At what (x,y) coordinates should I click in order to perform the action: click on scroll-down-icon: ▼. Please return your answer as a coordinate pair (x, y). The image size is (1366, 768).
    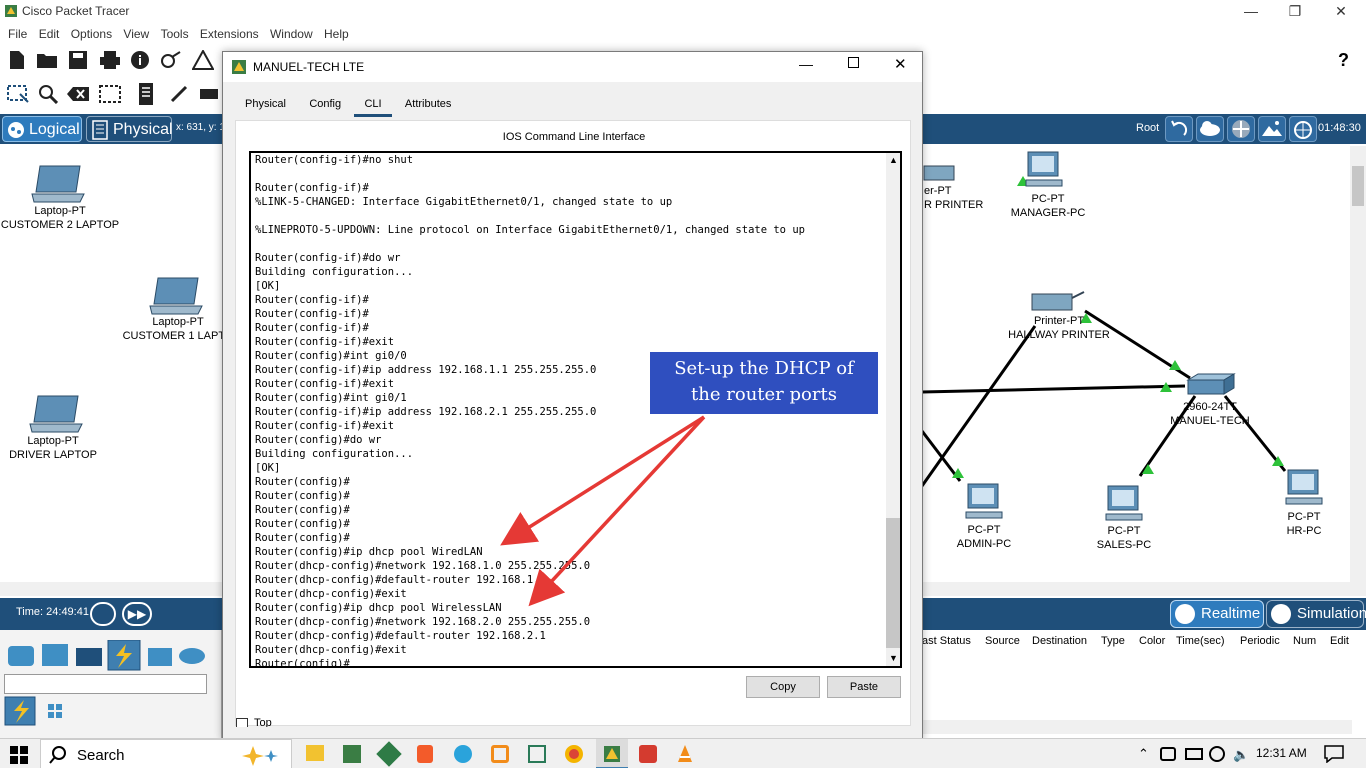
    Looking at the image, I should click on (893, 658).